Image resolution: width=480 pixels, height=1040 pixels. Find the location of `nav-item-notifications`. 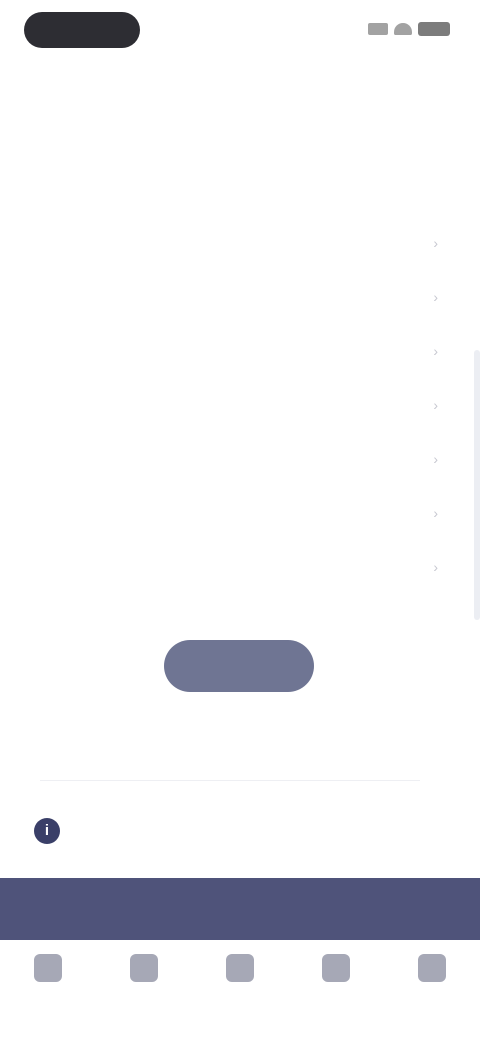

nav-item-notifications is located at coordinates (240, 972).